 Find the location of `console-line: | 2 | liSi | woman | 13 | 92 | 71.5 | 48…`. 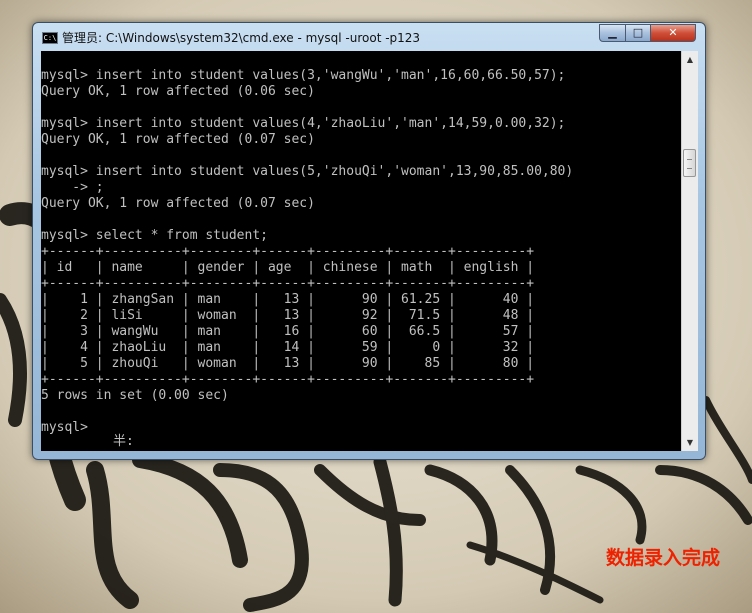

console-line: | 2 | liSi | woman | 13 | 92 | 71.5 | 48… is located at coordinates (288, 315).